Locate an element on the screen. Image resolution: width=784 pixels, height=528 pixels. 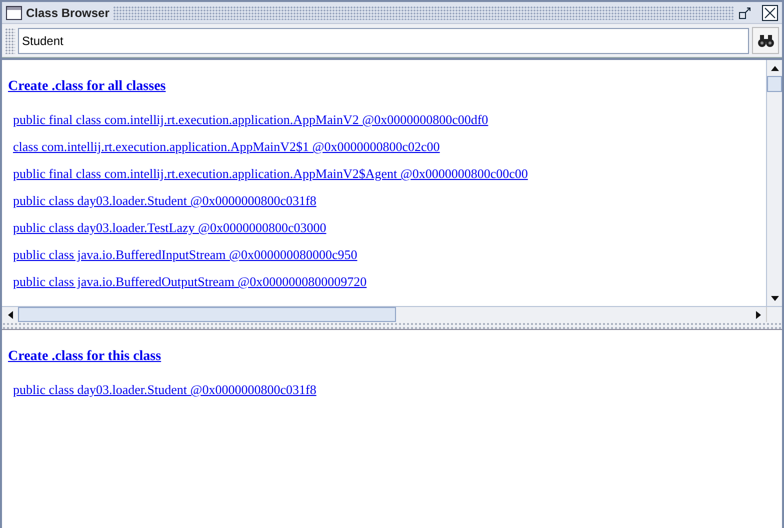
left-arrow-icon is located at coordinates (10, 314).